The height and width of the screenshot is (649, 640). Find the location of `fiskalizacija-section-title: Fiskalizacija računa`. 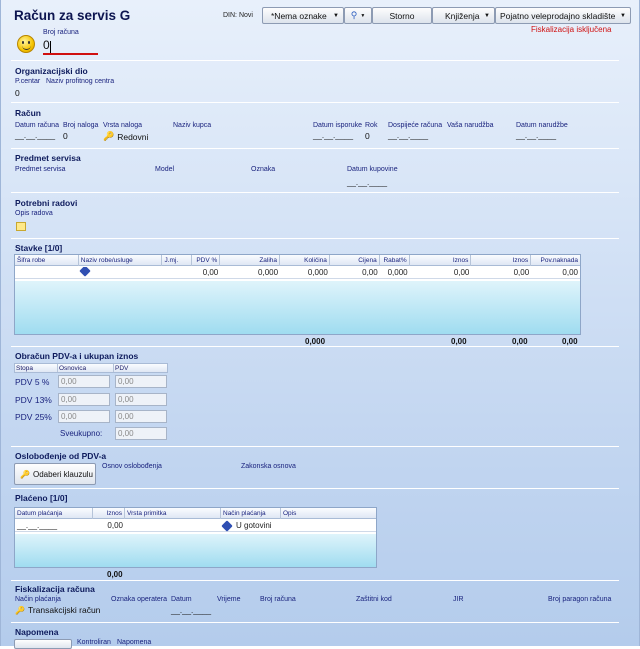

fiskalizacija-section-title: Fiskalizacija računa is located at coordinates (55, 589).